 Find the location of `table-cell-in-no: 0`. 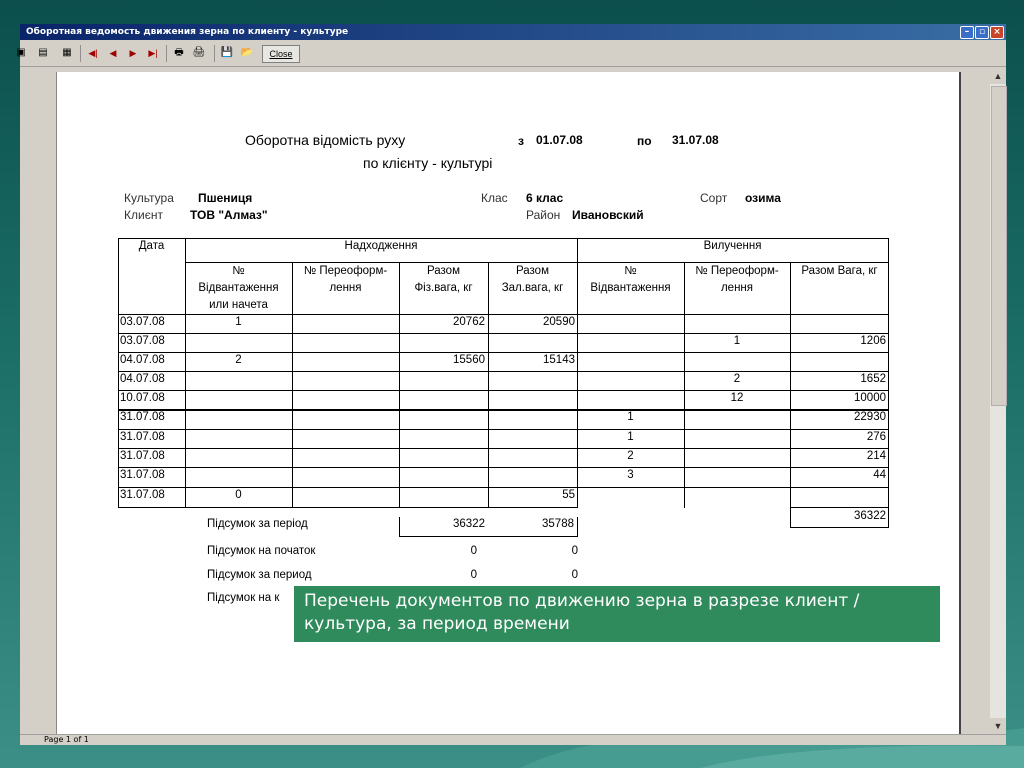

table-cell-in-no: 0 is located at coordinates (238, 495).